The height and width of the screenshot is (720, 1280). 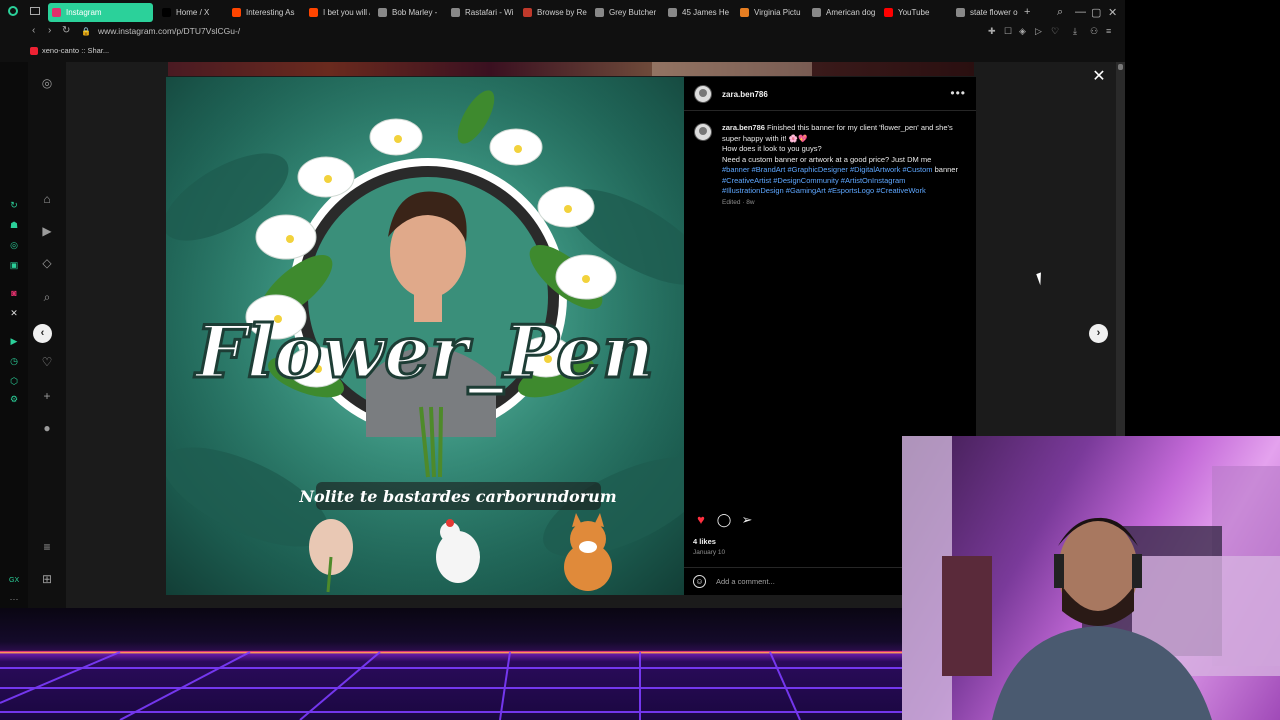 I want to click on tab-label: I bet you will /, so click(x=346, y=12).